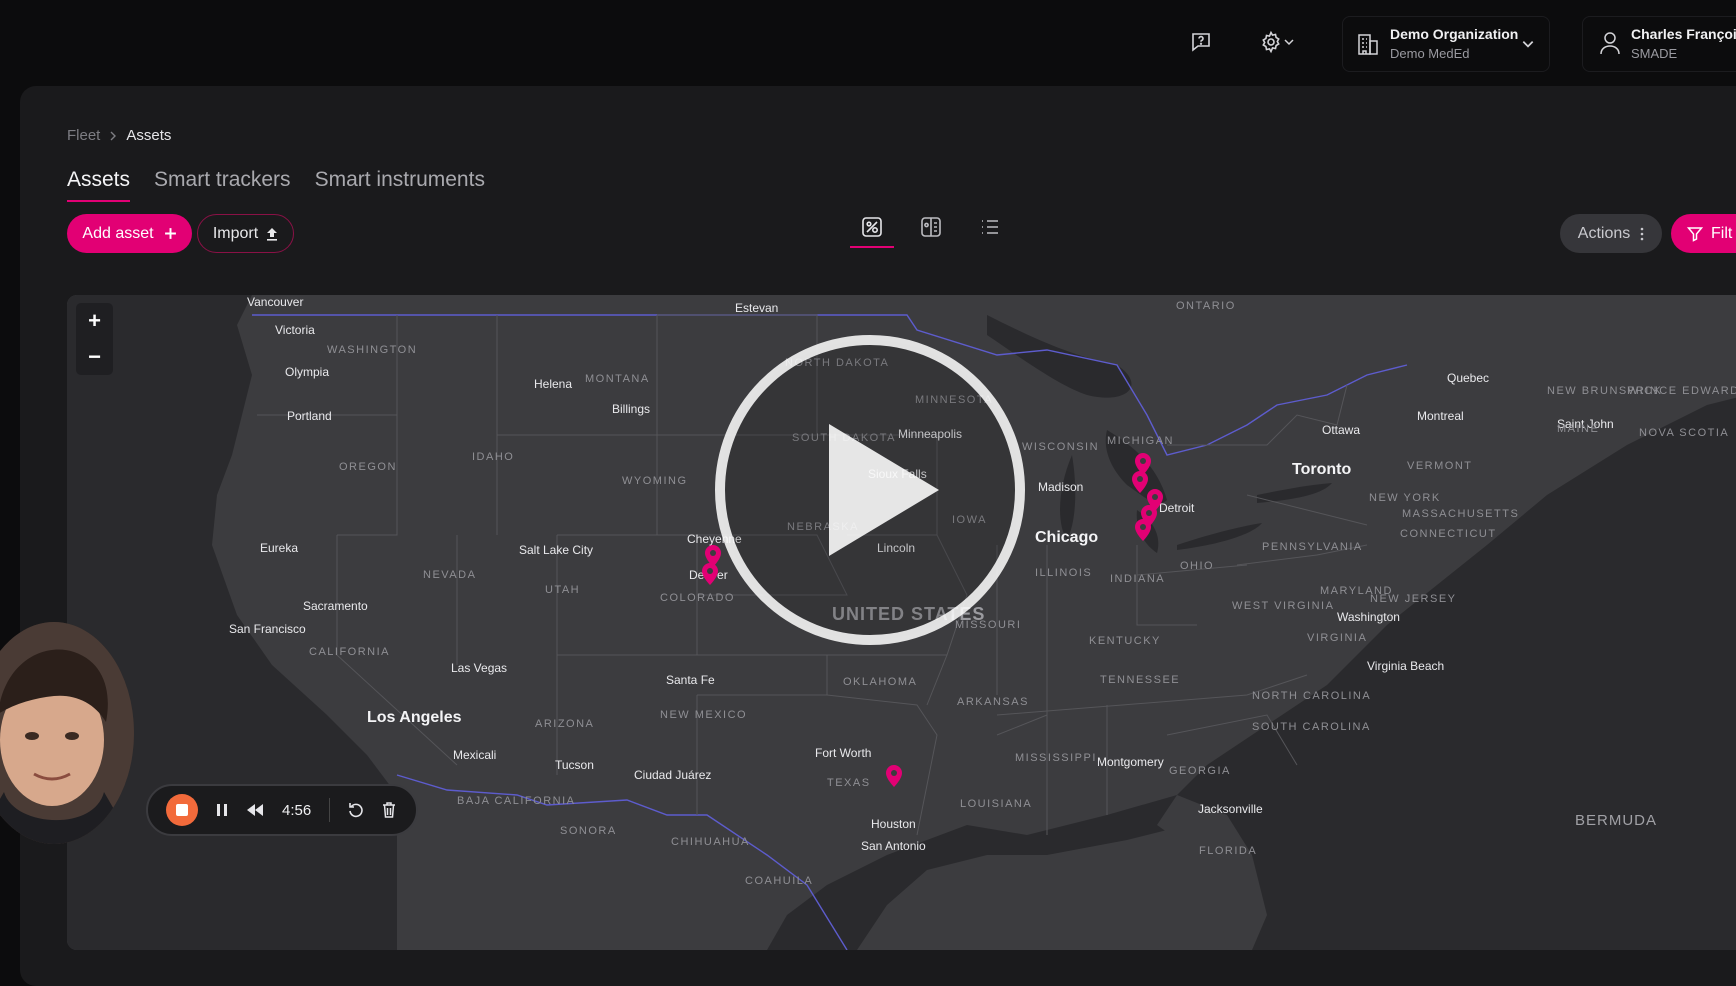  Describe the element at coordinates (1703, 233) in the screenshot. I see `filter-button: Filt` at that location.